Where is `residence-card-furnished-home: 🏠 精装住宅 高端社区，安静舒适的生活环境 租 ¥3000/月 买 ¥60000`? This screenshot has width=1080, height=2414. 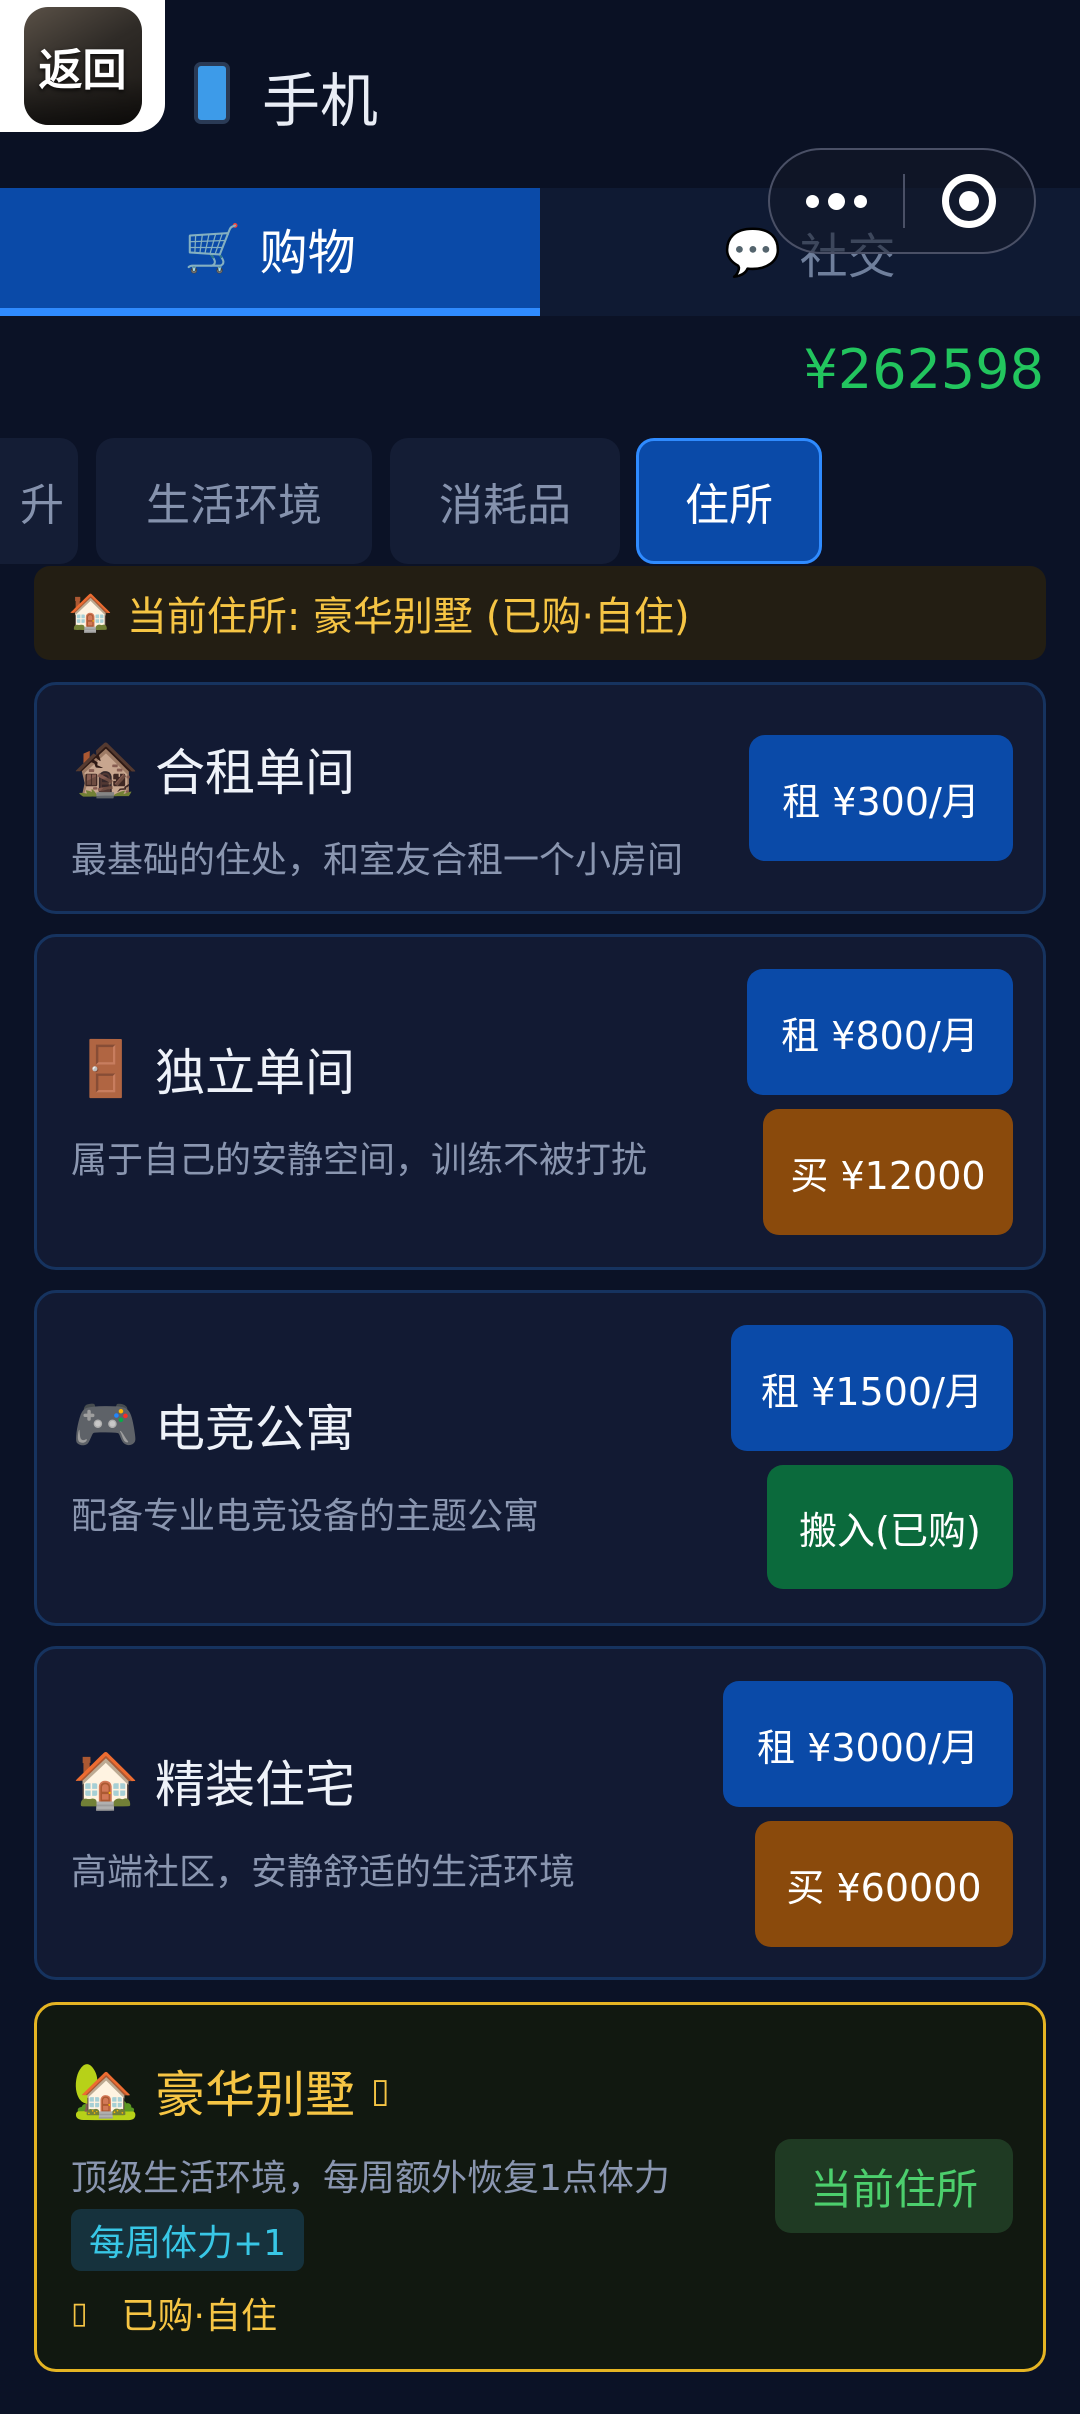
residence-card-furnished-home: 🏠 精装住宅 高端社区，安静舒适的生活环境 租 ¥3000/月 买 ¥60000 is located at coordinates (540, 1813).